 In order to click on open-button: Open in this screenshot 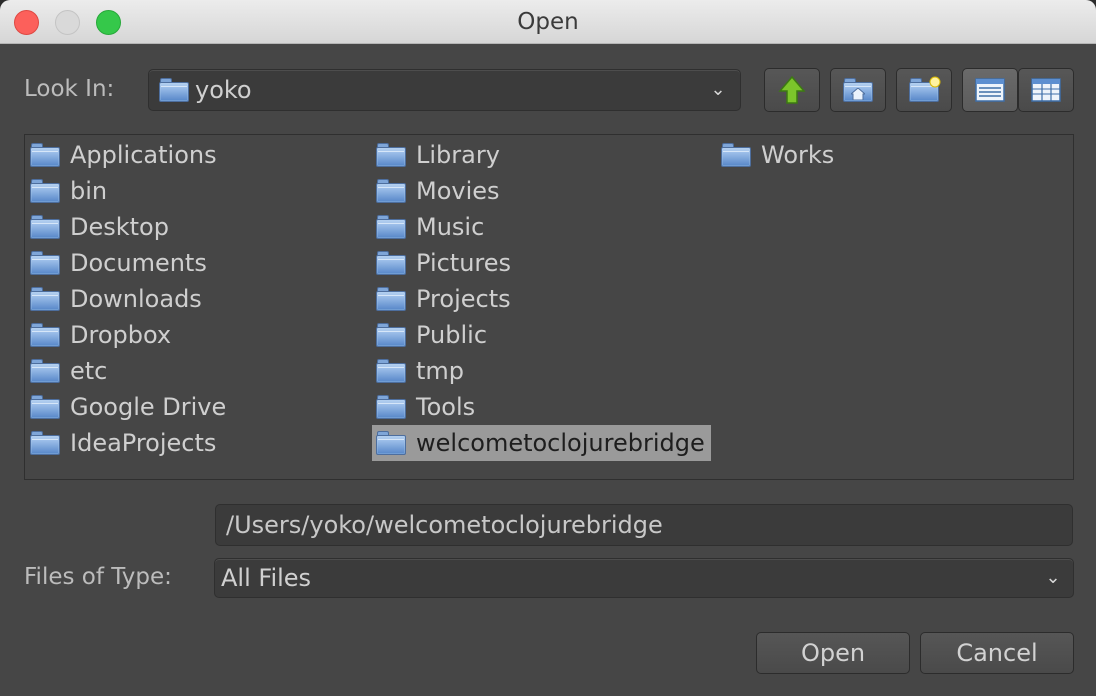, I will do `click(833, 653)`.